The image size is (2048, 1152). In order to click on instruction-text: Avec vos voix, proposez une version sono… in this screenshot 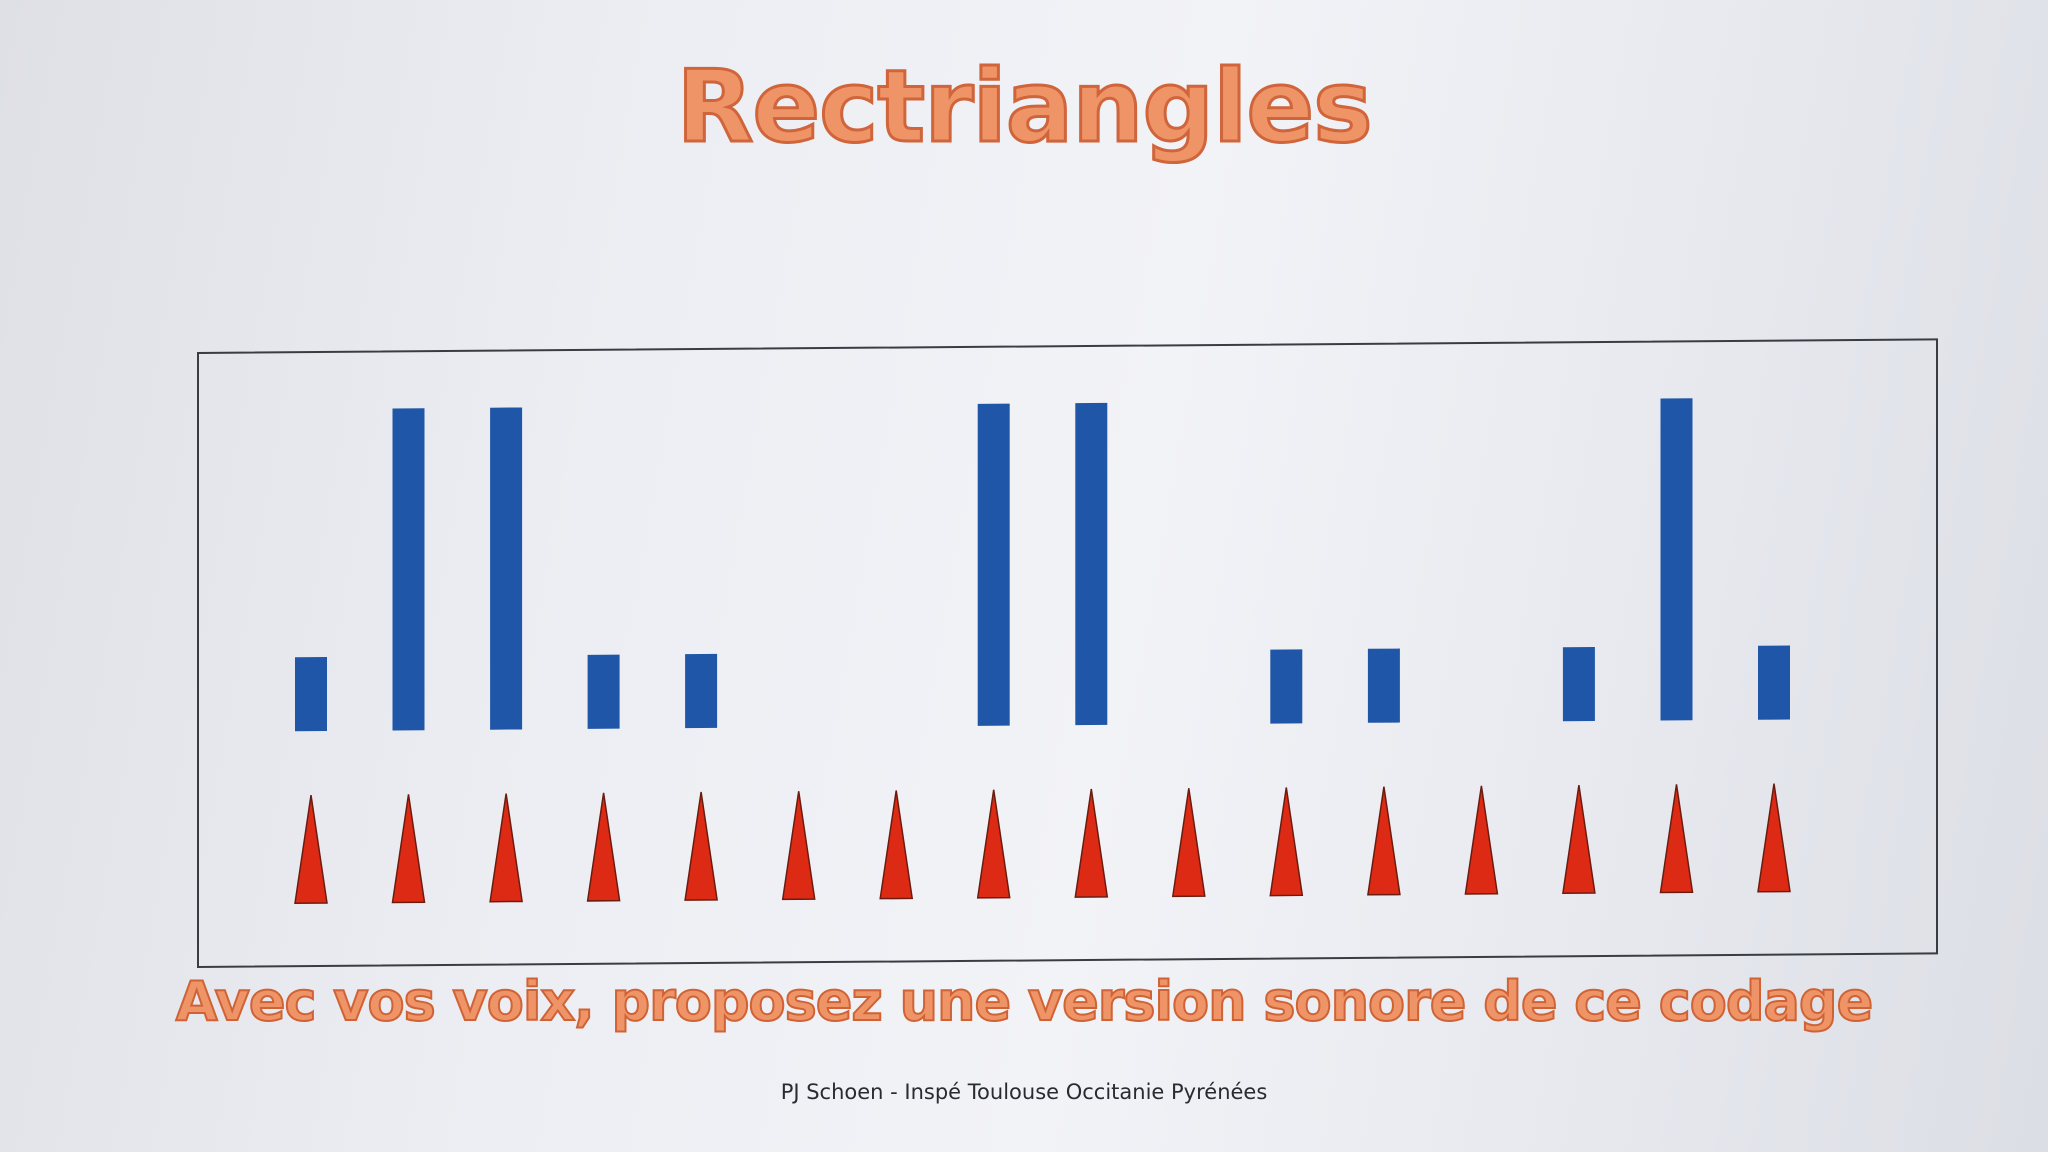, I will do `click(1024, 1001)`.